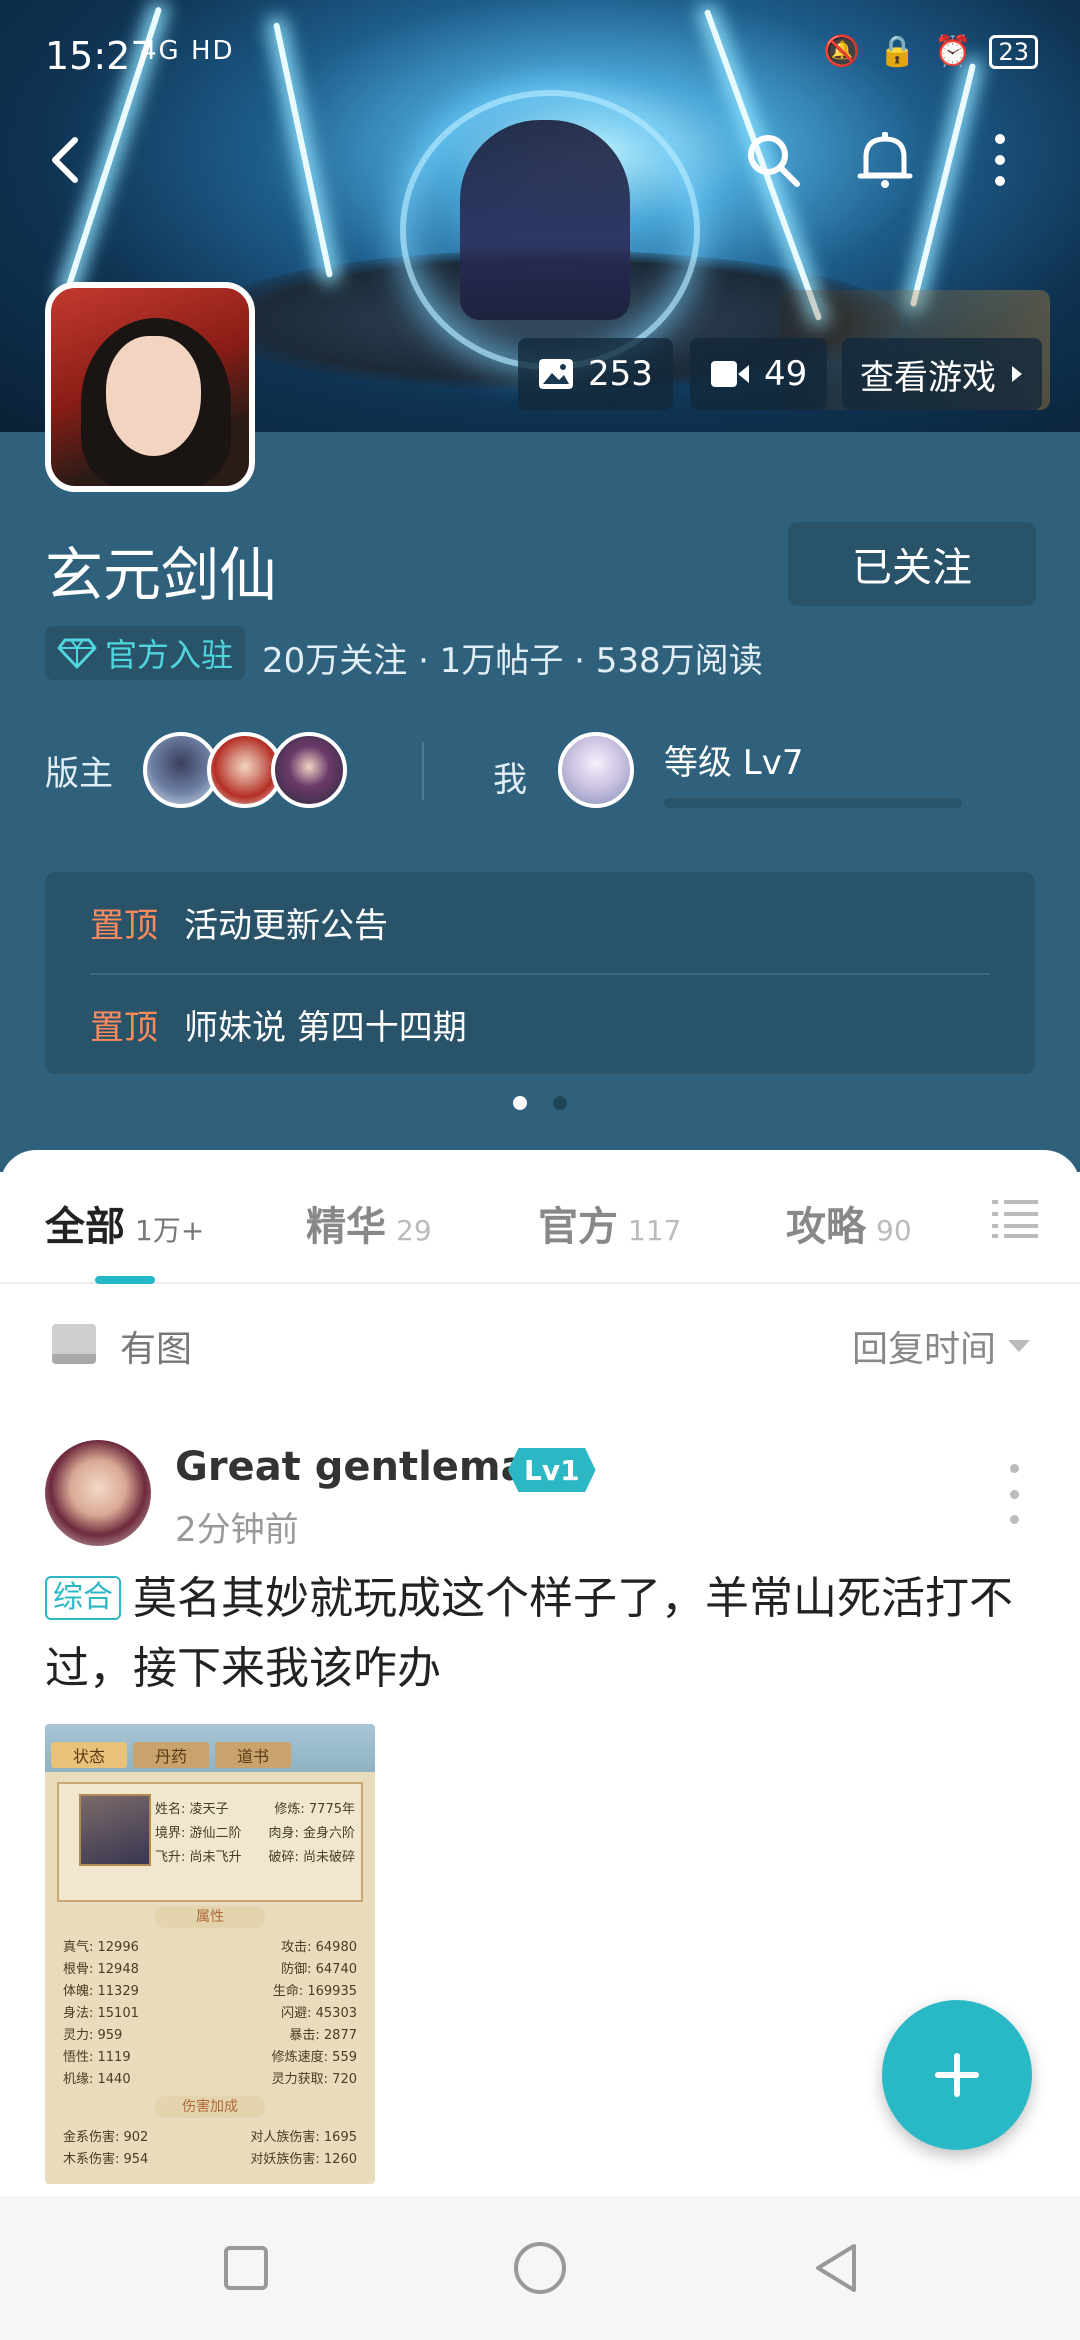  What do you see at coordinates (928, 377) in the screenshot?
I see `view-game-label: 查看游戏` at bounding box center [928, 377].